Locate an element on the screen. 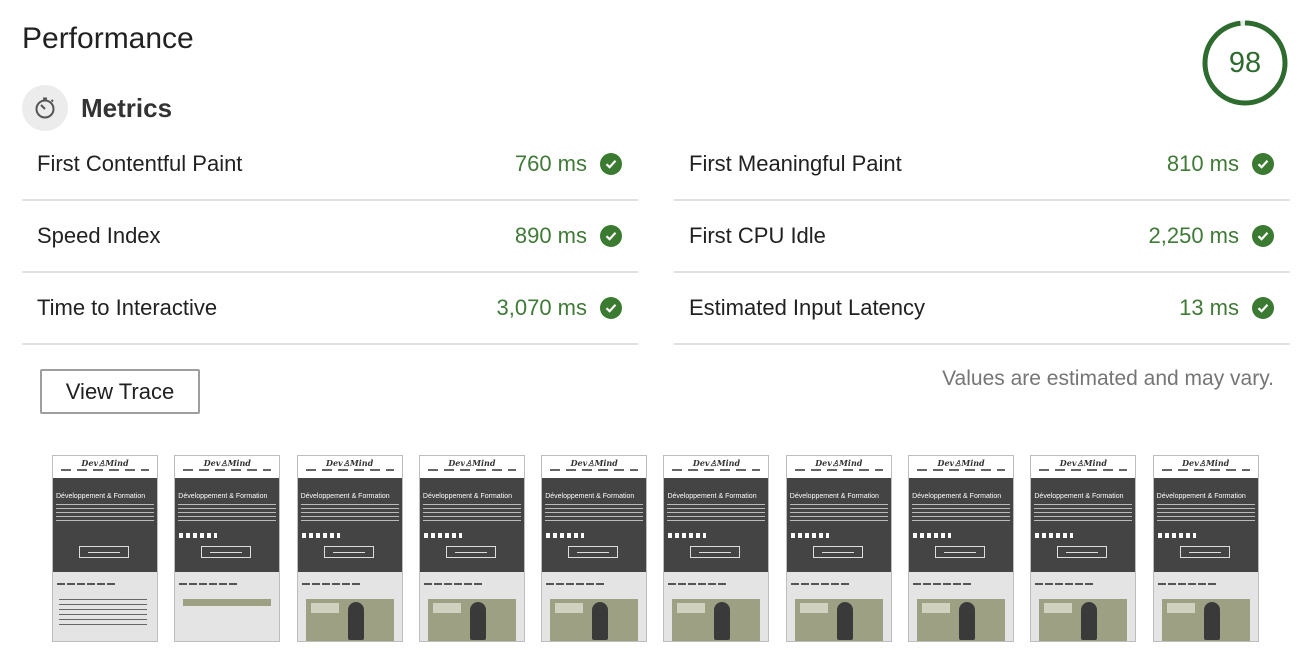 This screenshot has height=650, width=1314. metrics-title: Metrics is located at coordinates (127, 107).